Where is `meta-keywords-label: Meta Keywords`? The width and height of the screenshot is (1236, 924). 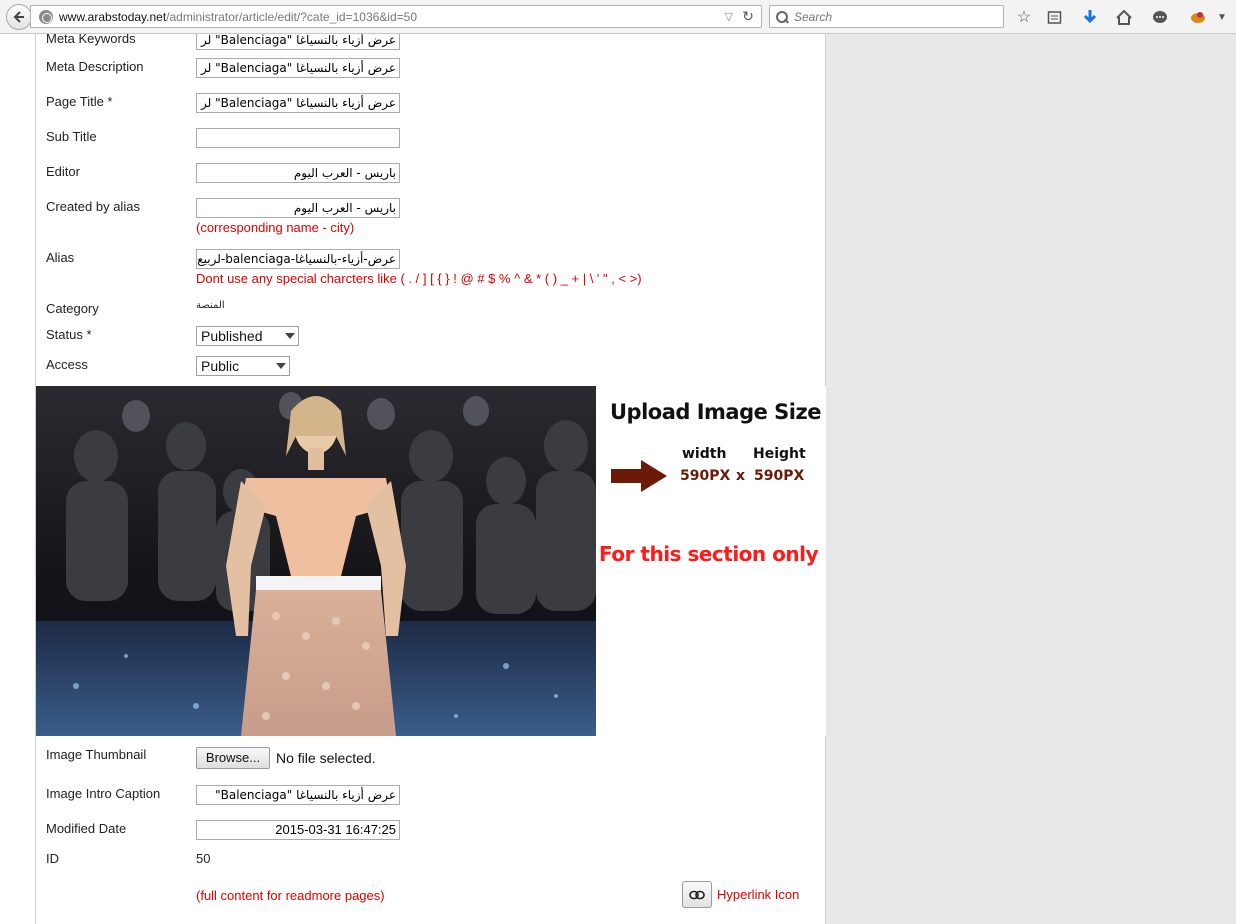
meta-keywords-label: Meta Keywords is located at coordinates (91, 40).